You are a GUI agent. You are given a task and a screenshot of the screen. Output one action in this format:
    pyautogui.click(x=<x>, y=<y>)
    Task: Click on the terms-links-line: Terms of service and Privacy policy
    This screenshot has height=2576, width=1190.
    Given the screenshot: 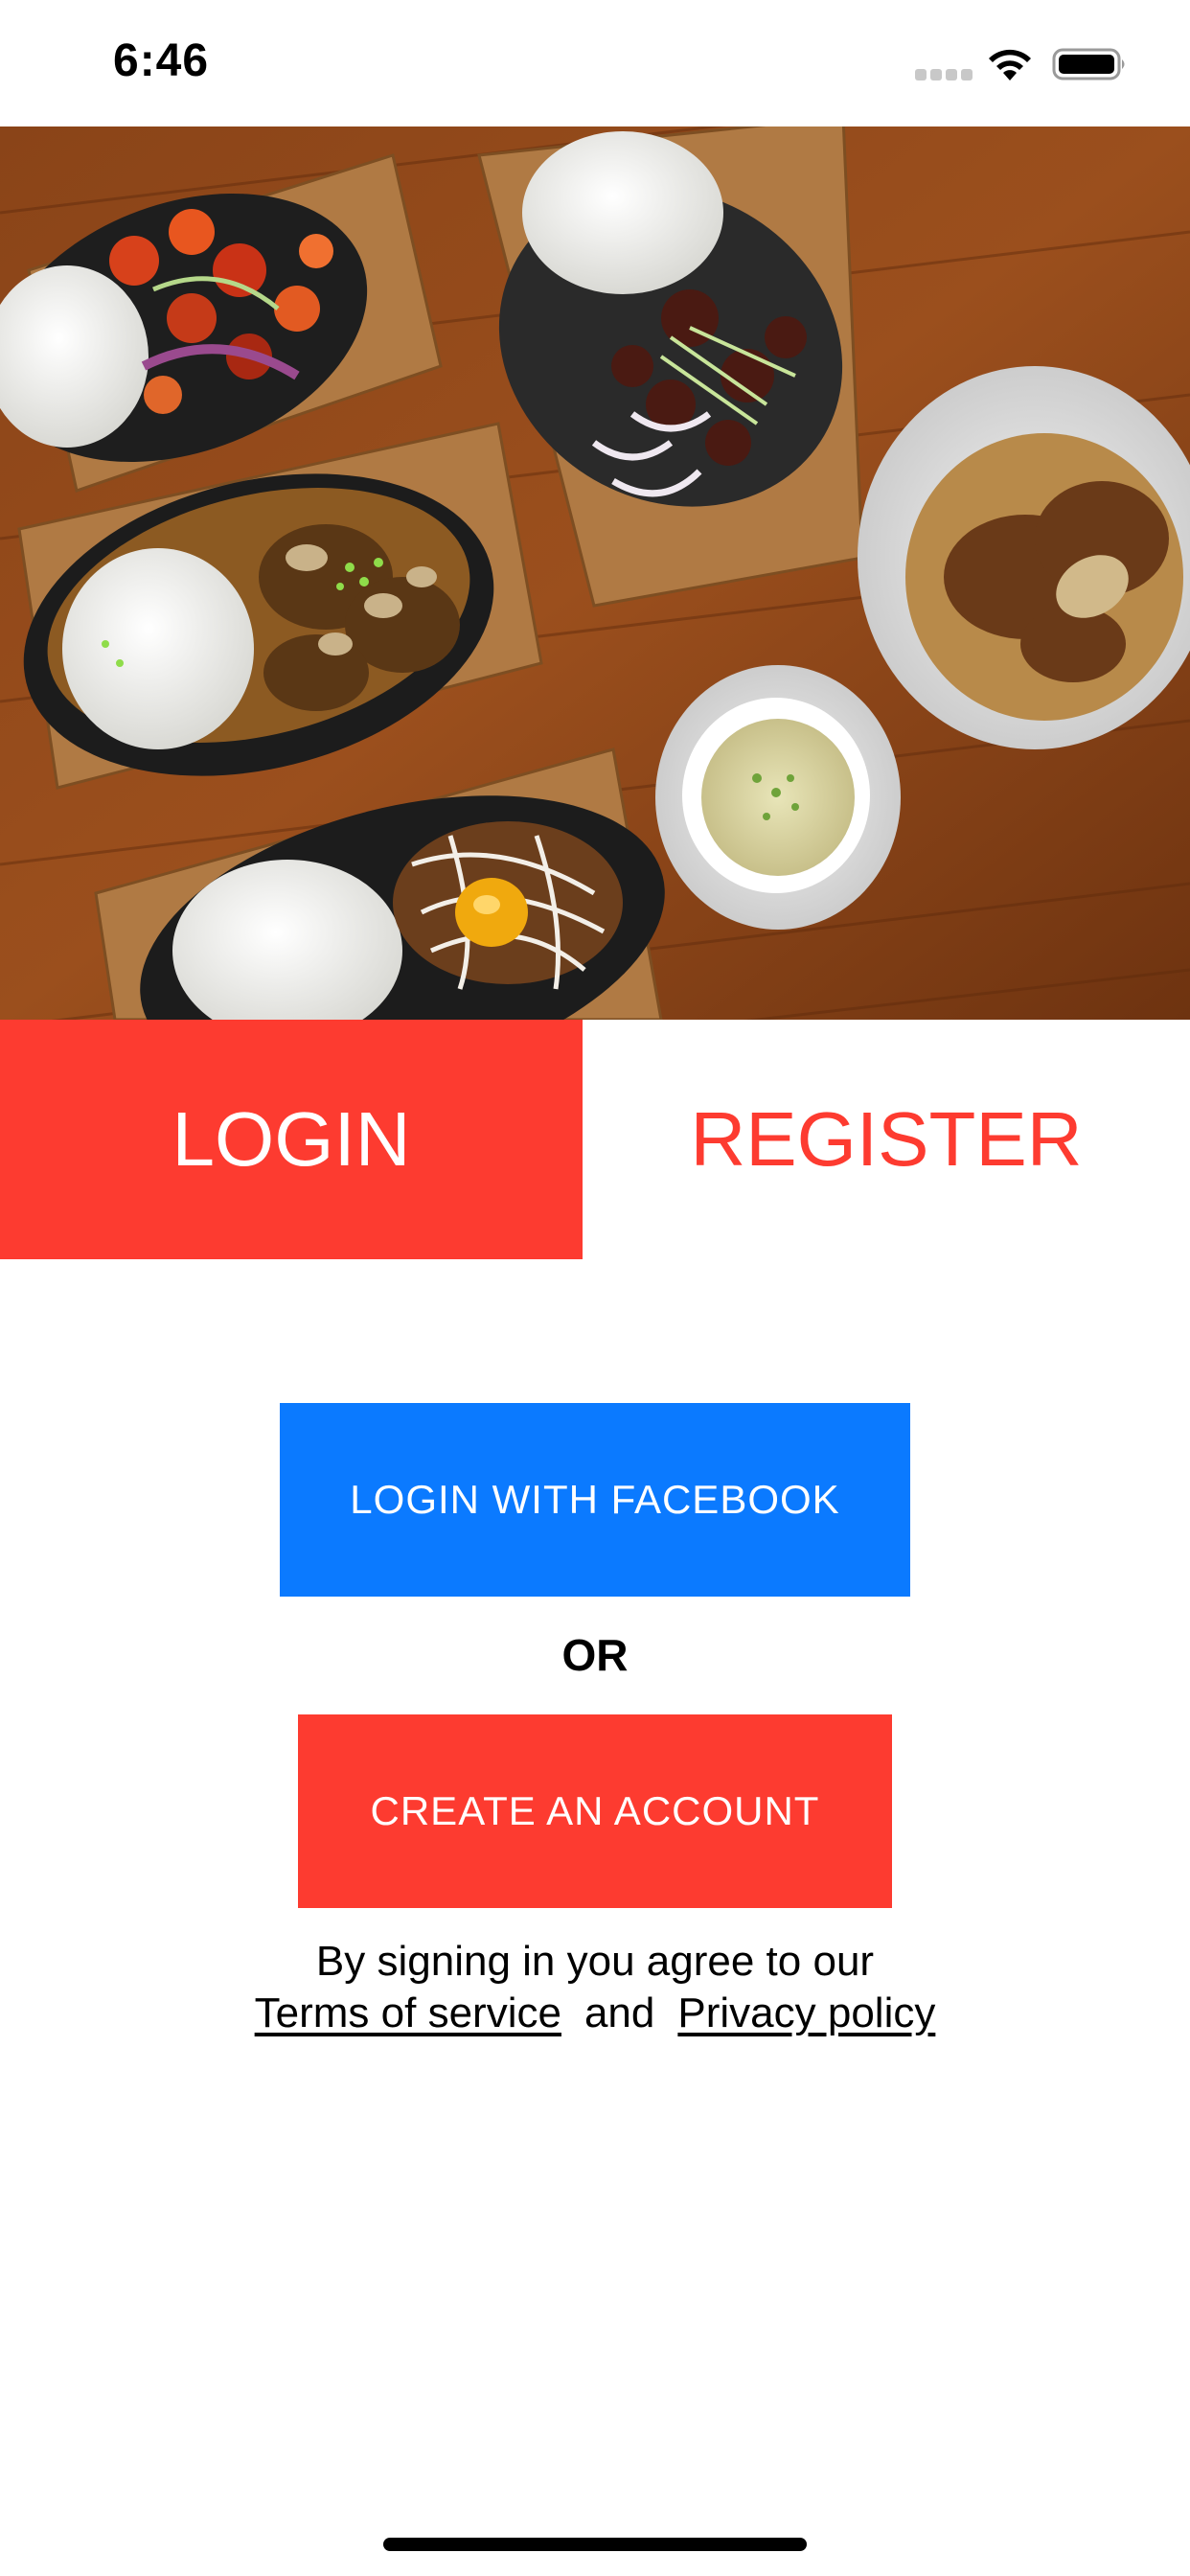 What is the action you would take?
    pyautogui.click(x=595, y=2013)
    